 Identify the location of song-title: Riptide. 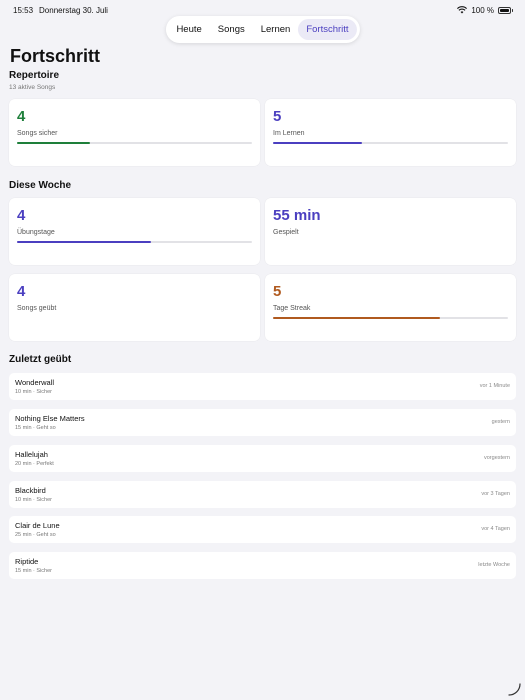
(27, 561).